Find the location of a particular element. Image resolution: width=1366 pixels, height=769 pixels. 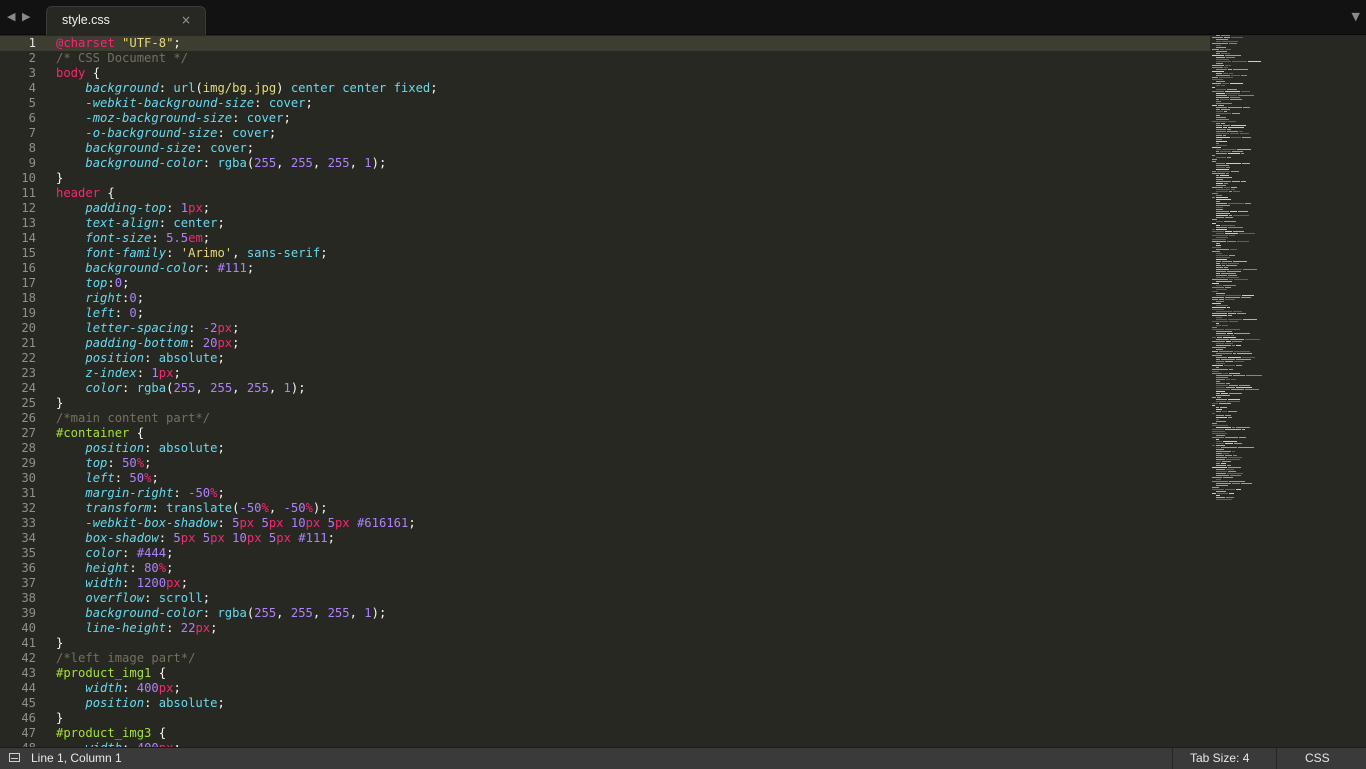

code-line: 17 top:0; is located at coordinates (600, 283).